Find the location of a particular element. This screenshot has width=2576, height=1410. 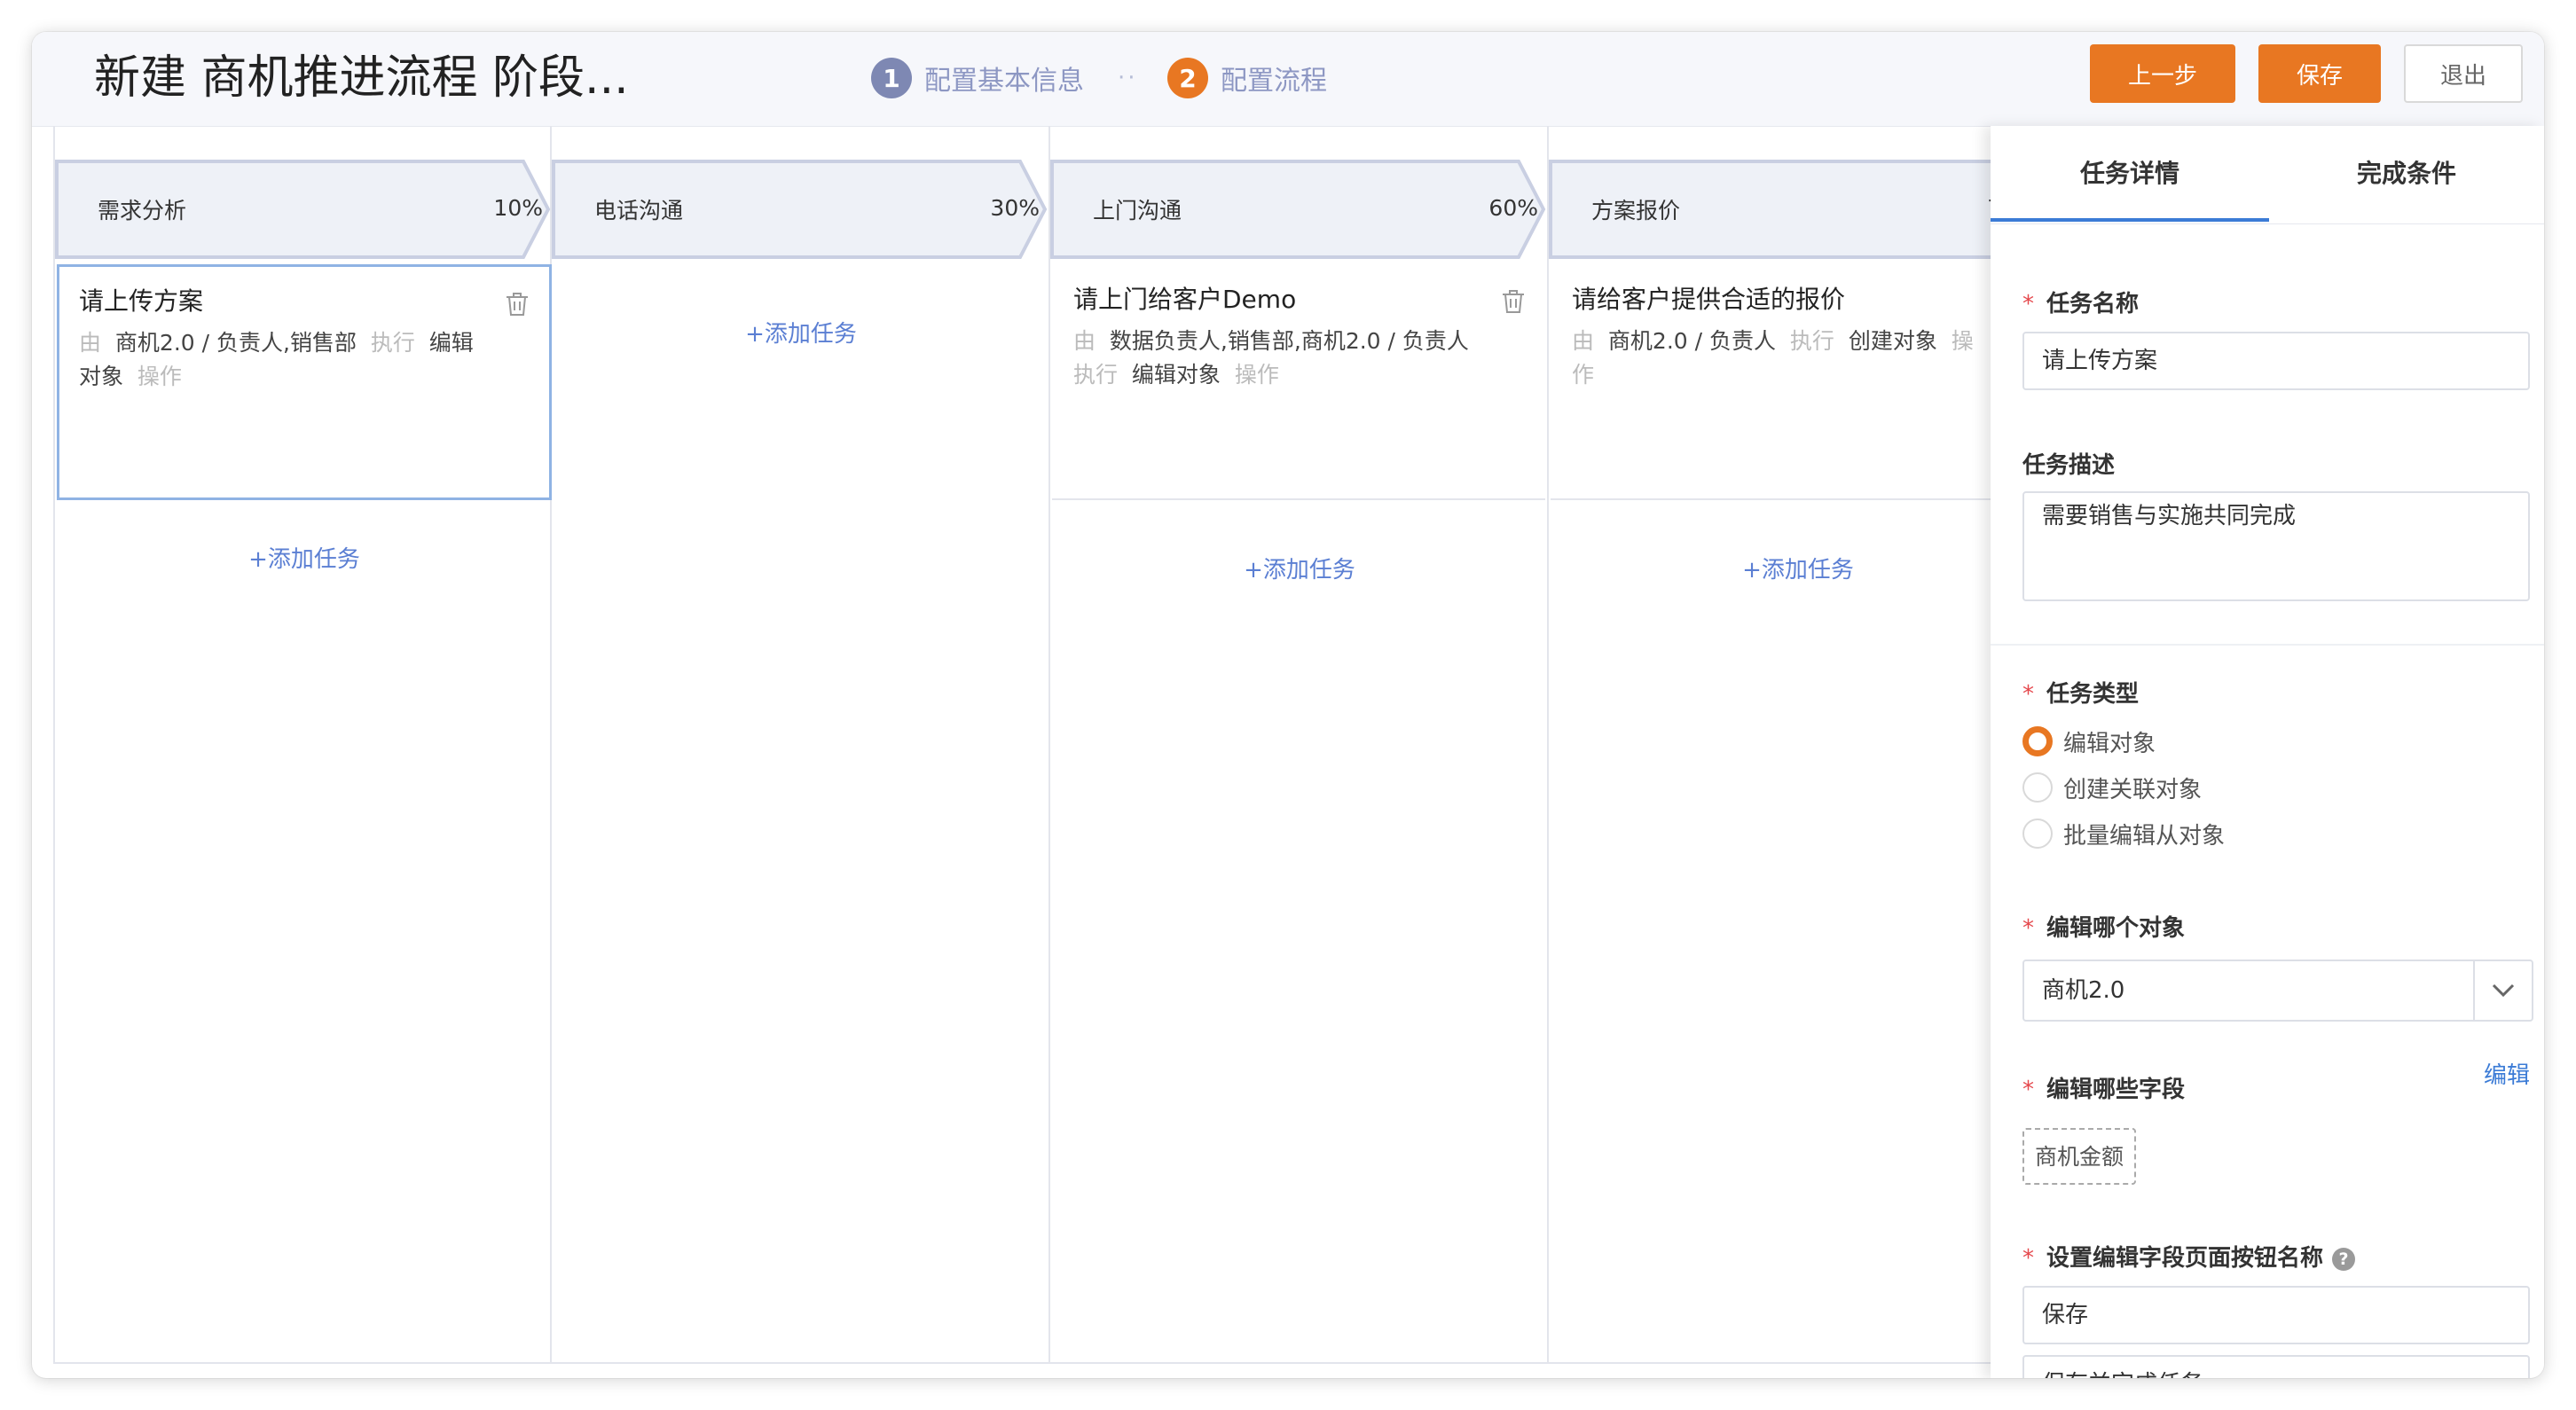

task-assignees: 商机2.0 / 负责人,销售部 is located at coordinates (235, 343).